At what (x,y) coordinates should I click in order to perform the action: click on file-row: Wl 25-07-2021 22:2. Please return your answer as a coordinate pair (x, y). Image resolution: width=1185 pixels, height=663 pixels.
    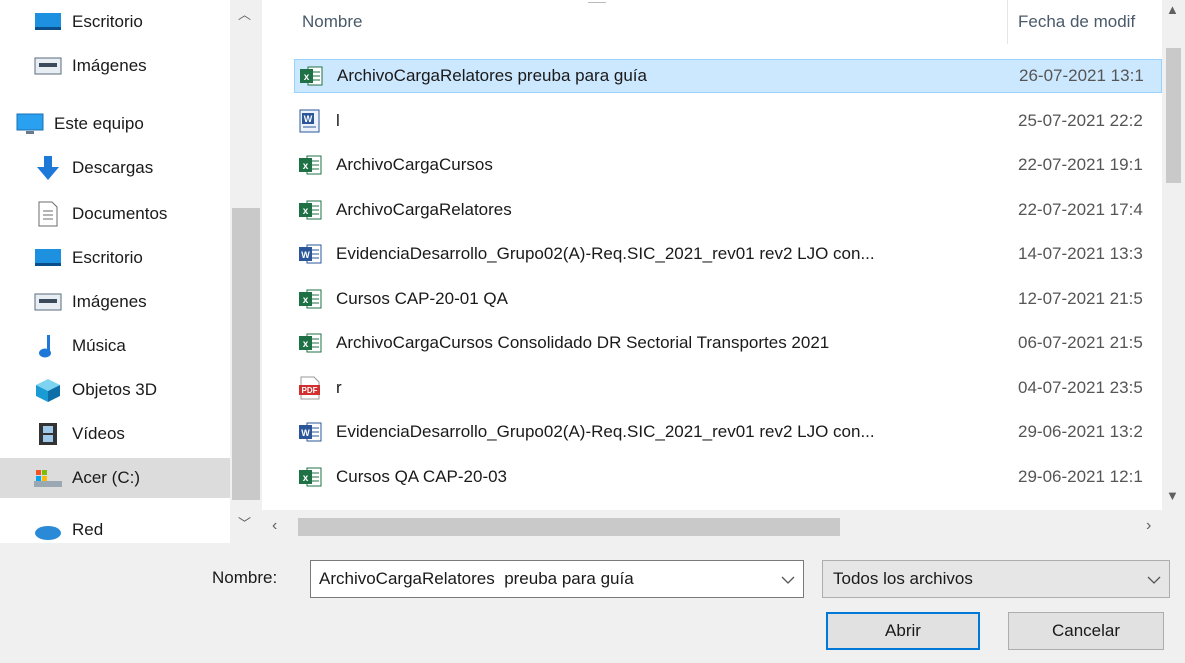
    Looking at the image, I should click on (728, 121).